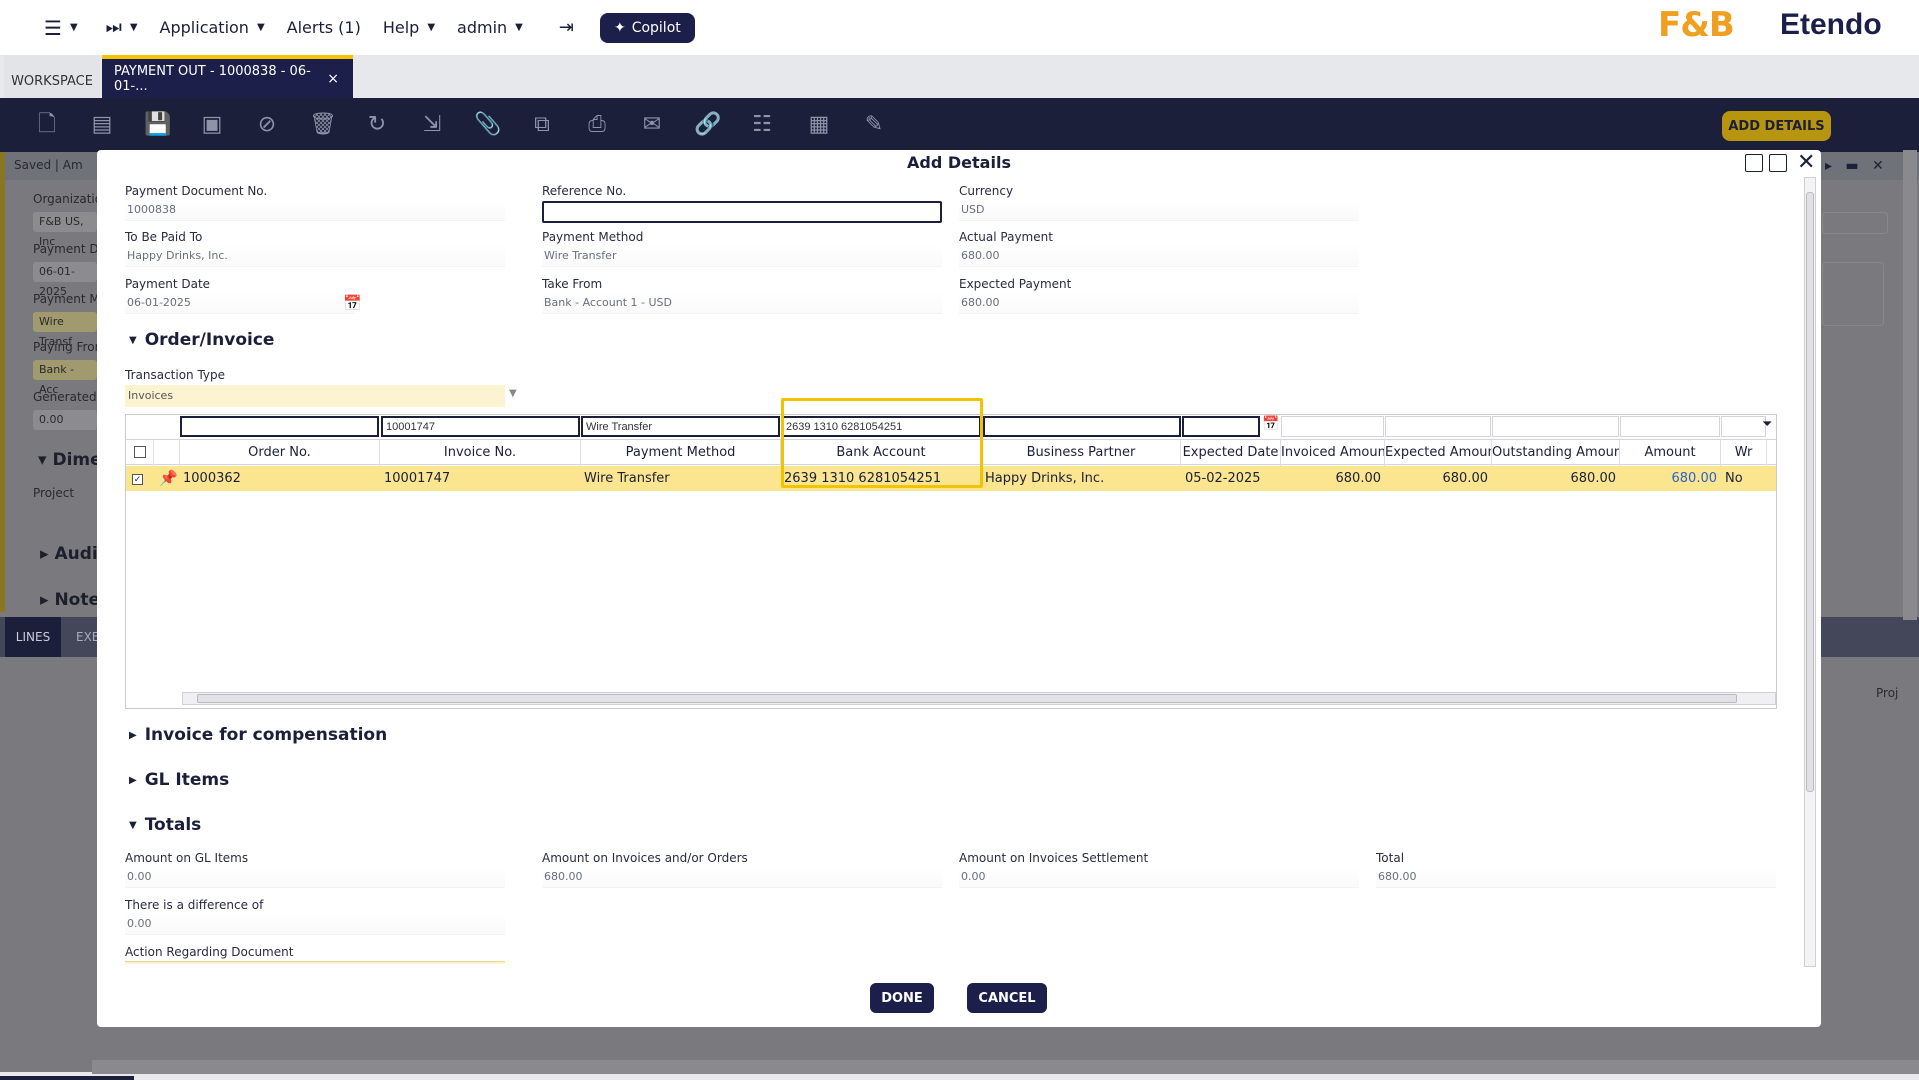 This screenshot has width=1919, height=1080. What do you see at coordinates (1007, 998) in the screenshot?
I see `cancel-button: CANCEL` at bounding box center [1007, 998].